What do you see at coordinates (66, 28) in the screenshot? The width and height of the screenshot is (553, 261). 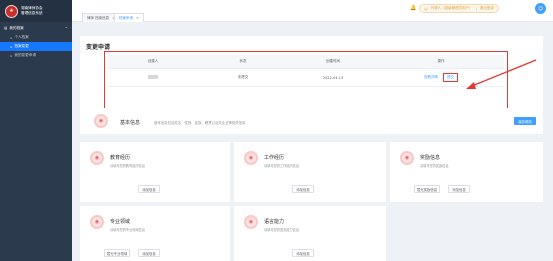 I see `chevron-up-icon: ⌃` at bounding box center [66, 28].